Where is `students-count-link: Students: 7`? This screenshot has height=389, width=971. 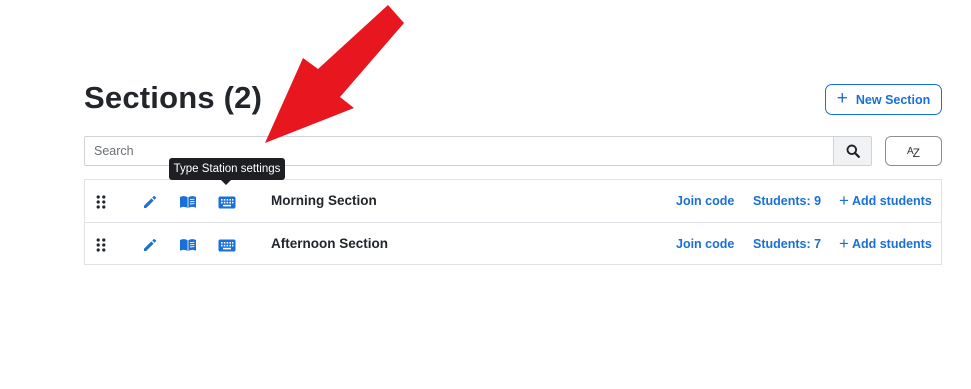
students-count-link: Students: 7 is located at coordinates (787, 244).